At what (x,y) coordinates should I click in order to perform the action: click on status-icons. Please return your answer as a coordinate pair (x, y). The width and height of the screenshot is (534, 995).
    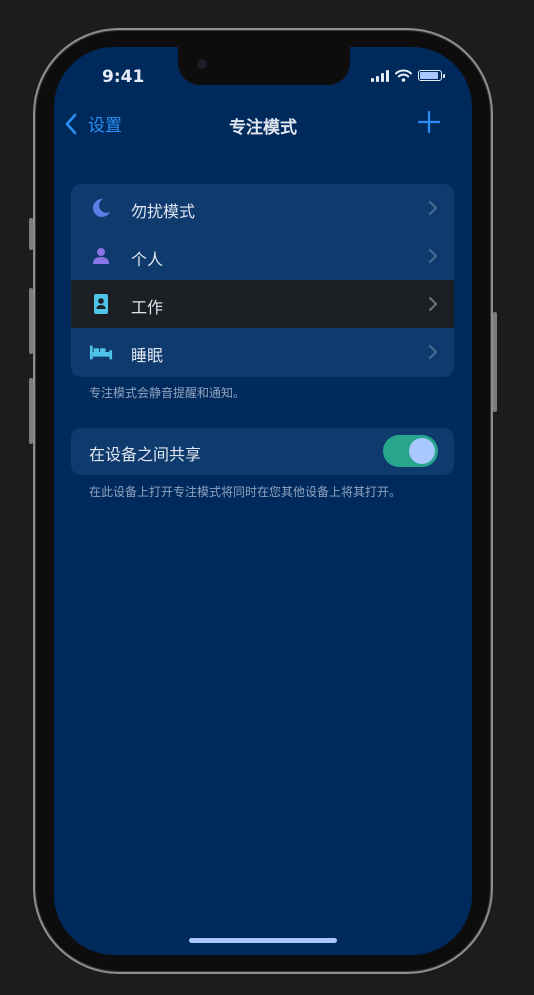
    Looking at the image, I should click on (408, 75).